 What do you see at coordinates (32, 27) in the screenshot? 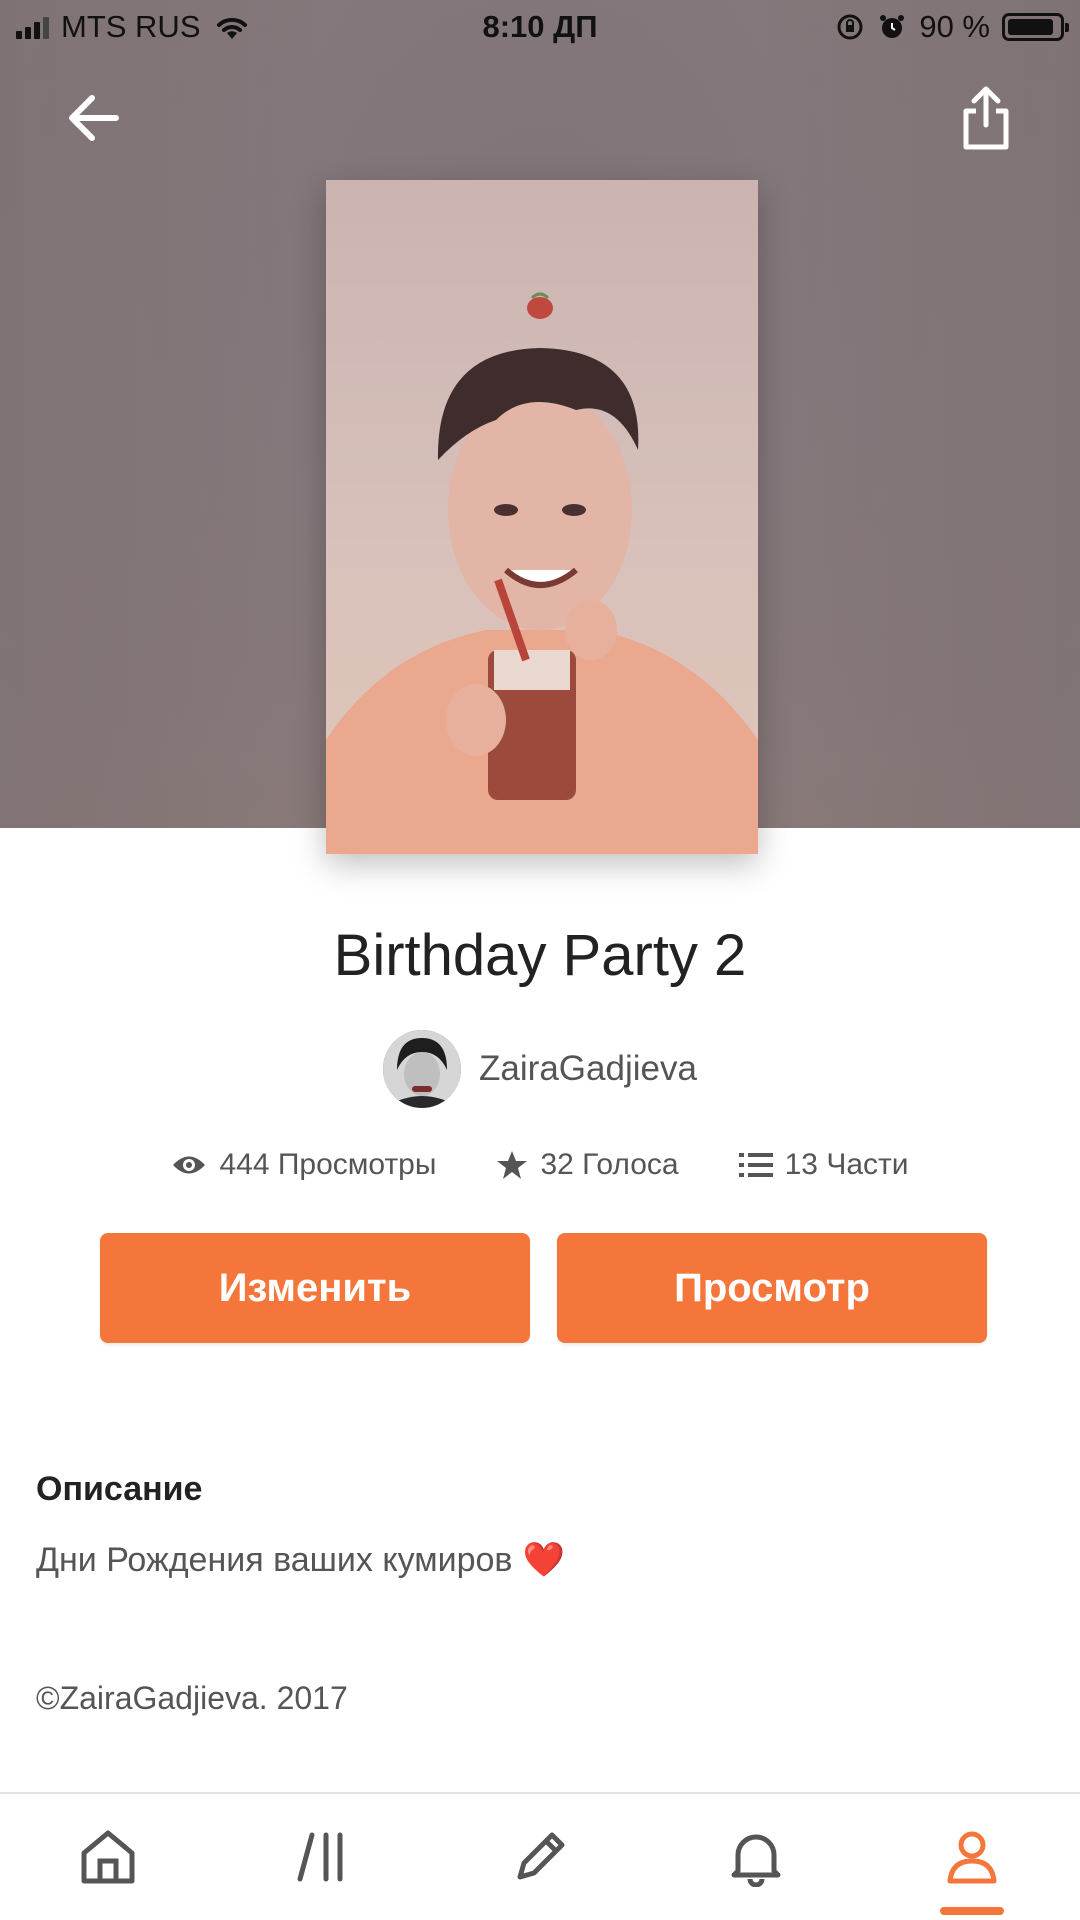
I see `signal-icon` at bounding box center [32, 27].